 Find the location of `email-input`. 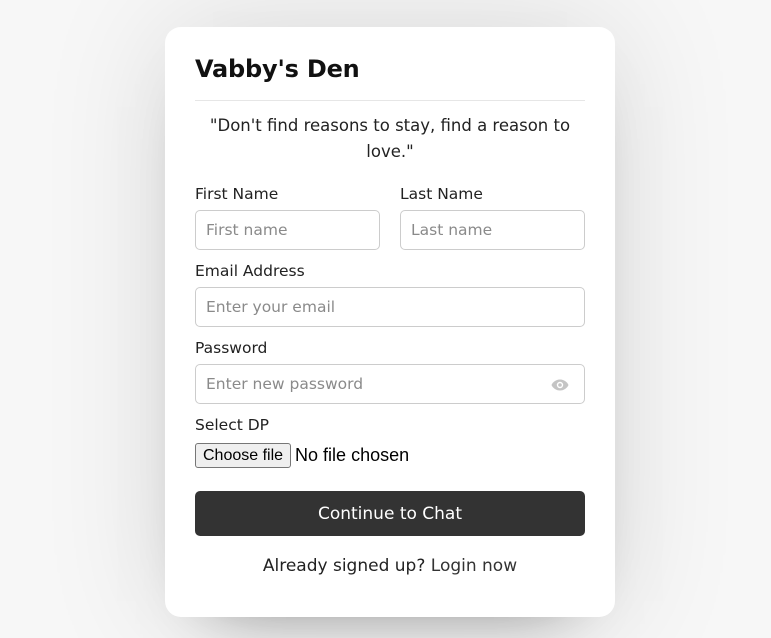

email-input is located at coordinates (390, 307).